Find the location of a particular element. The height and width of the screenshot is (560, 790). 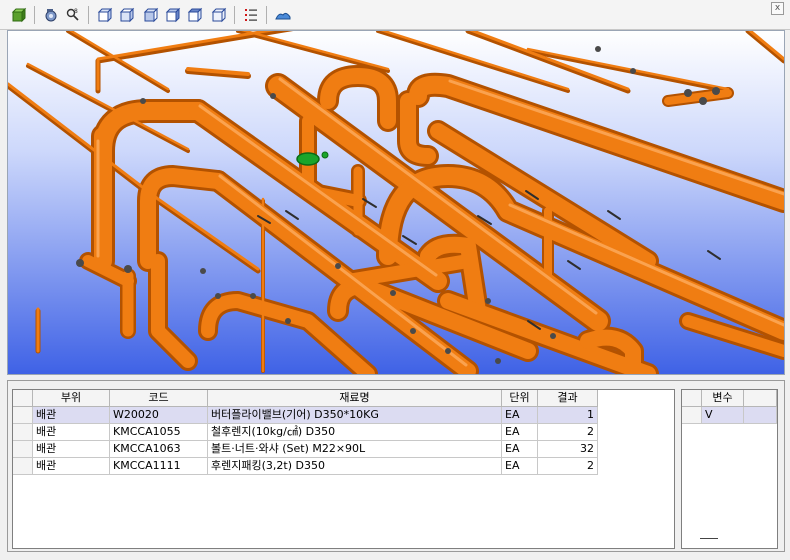

column-header-empty is located at coordinates (760, 398).